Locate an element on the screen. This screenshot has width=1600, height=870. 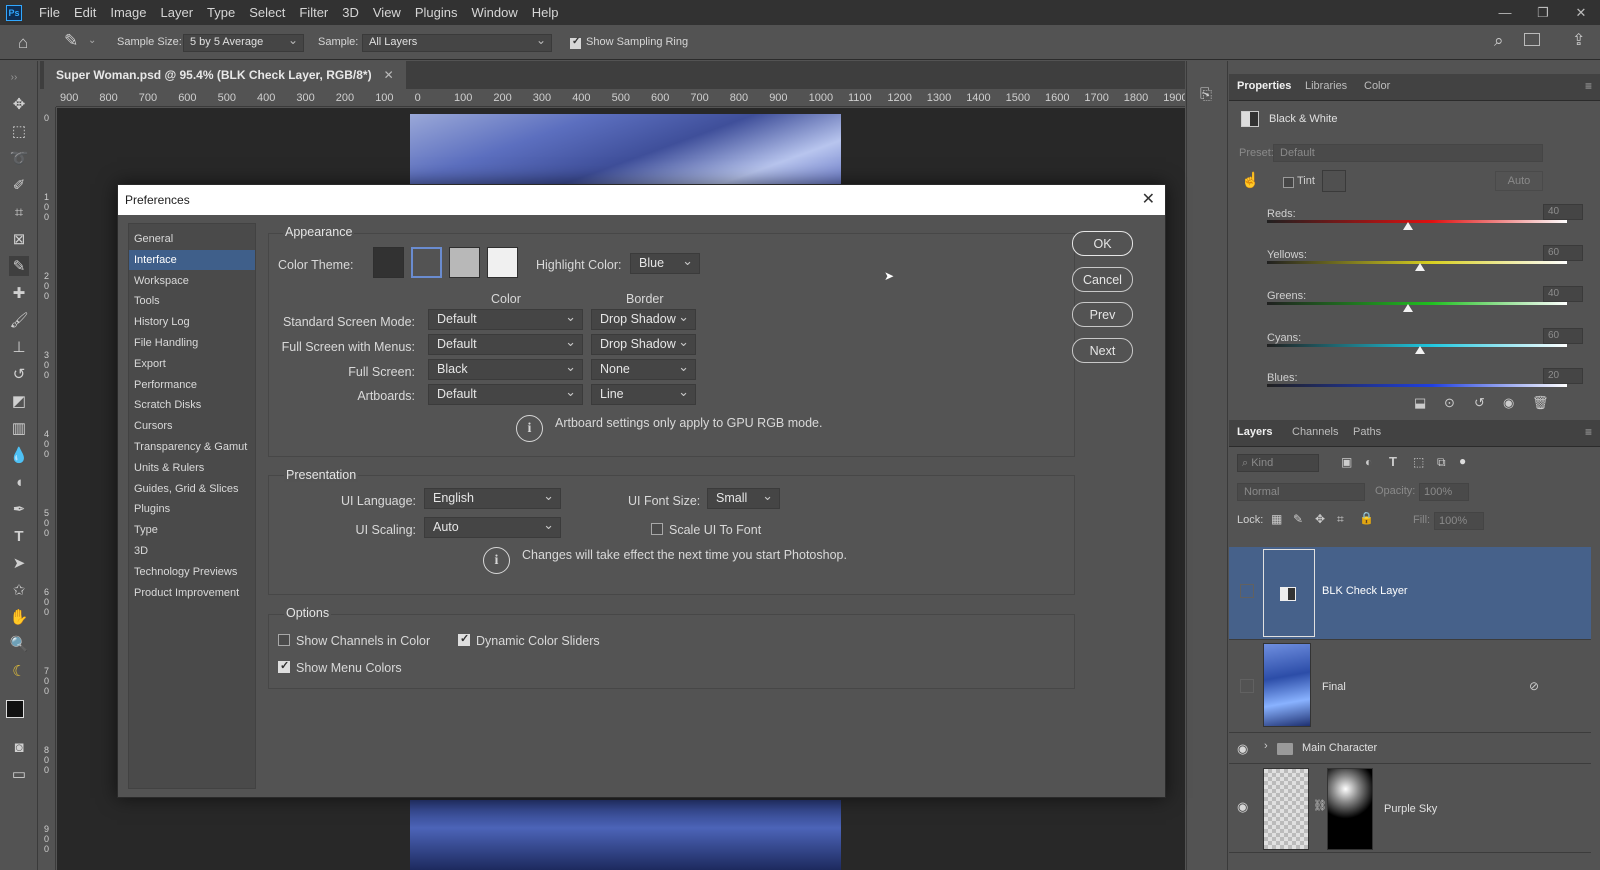
blur-tool-icon: 💧 is located at coordinates (19, 455).